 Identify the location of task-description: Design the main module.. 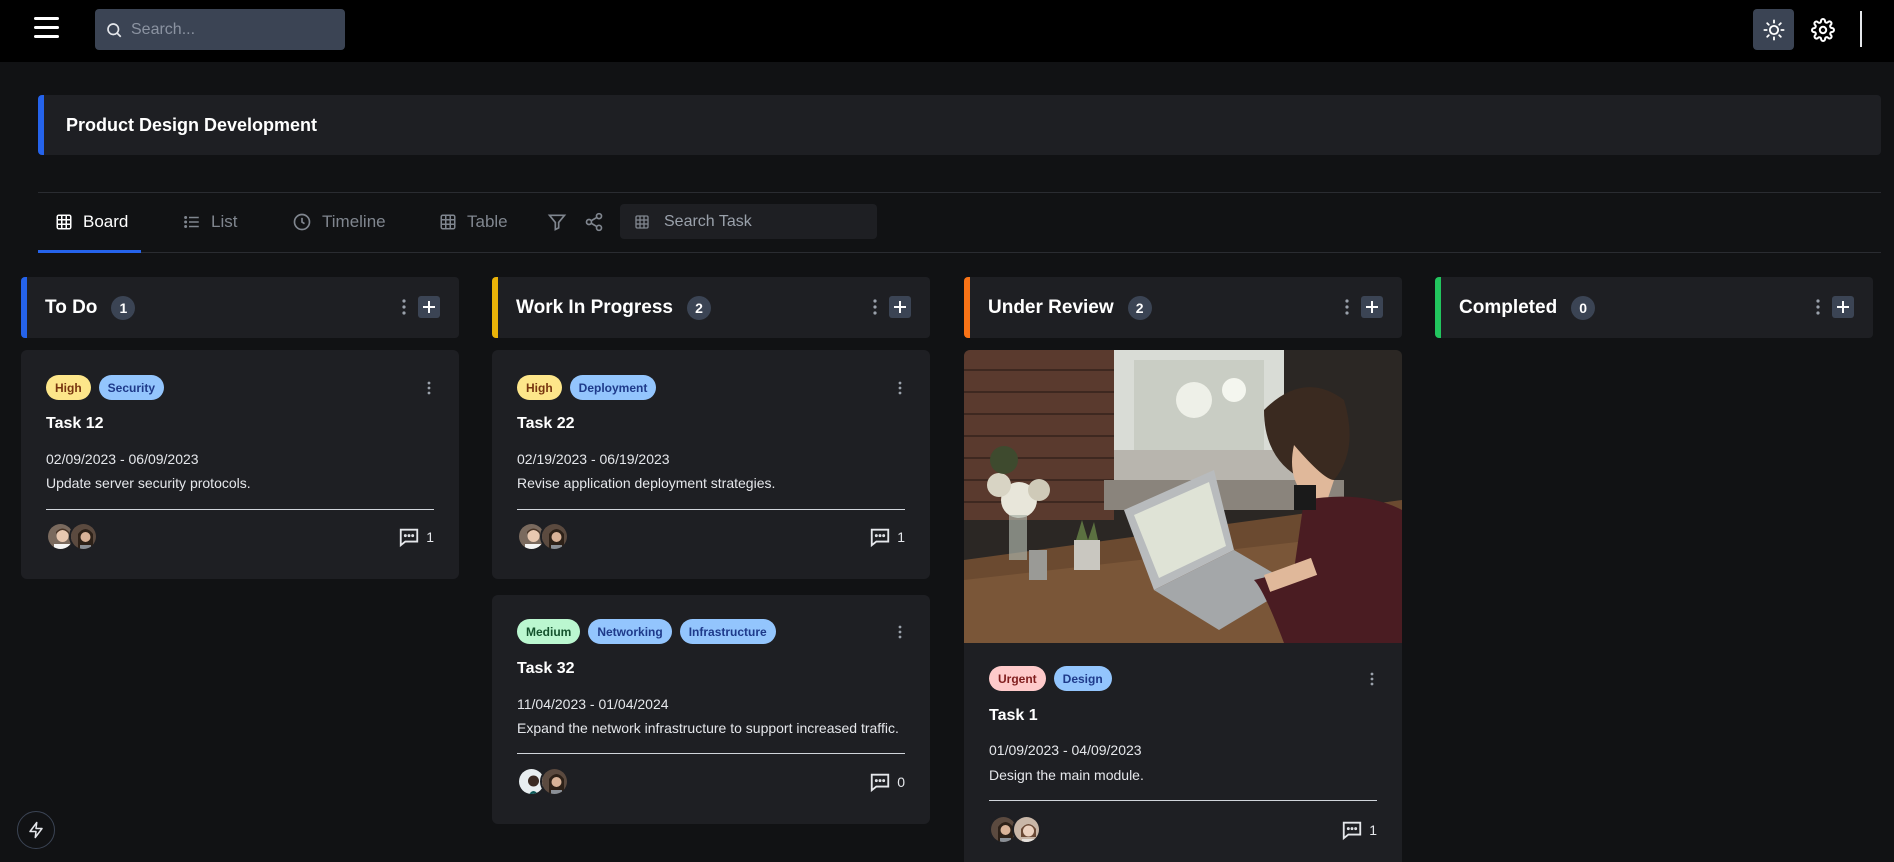
(1066, 775).